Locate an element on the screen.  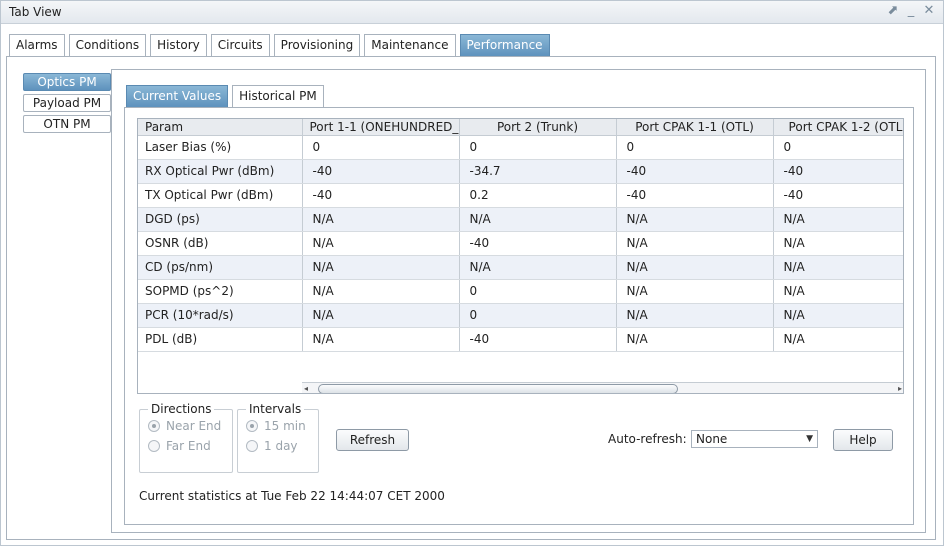
window-controls: ⬈ _ ✕ is located at coordinates (911, 10).